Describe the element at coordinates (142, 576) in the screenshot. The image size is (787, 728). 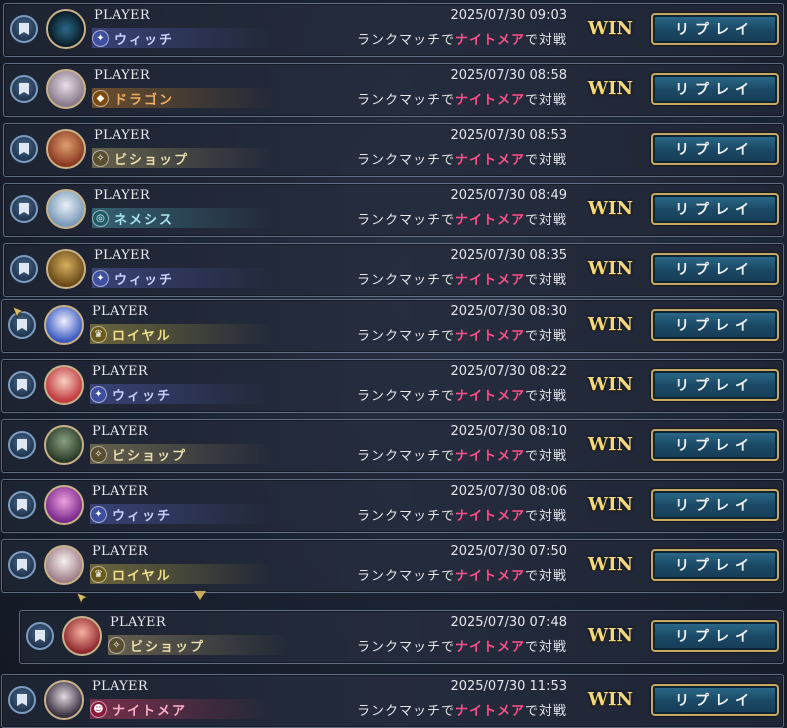
I see `class-name: ロイヤル` at that location.